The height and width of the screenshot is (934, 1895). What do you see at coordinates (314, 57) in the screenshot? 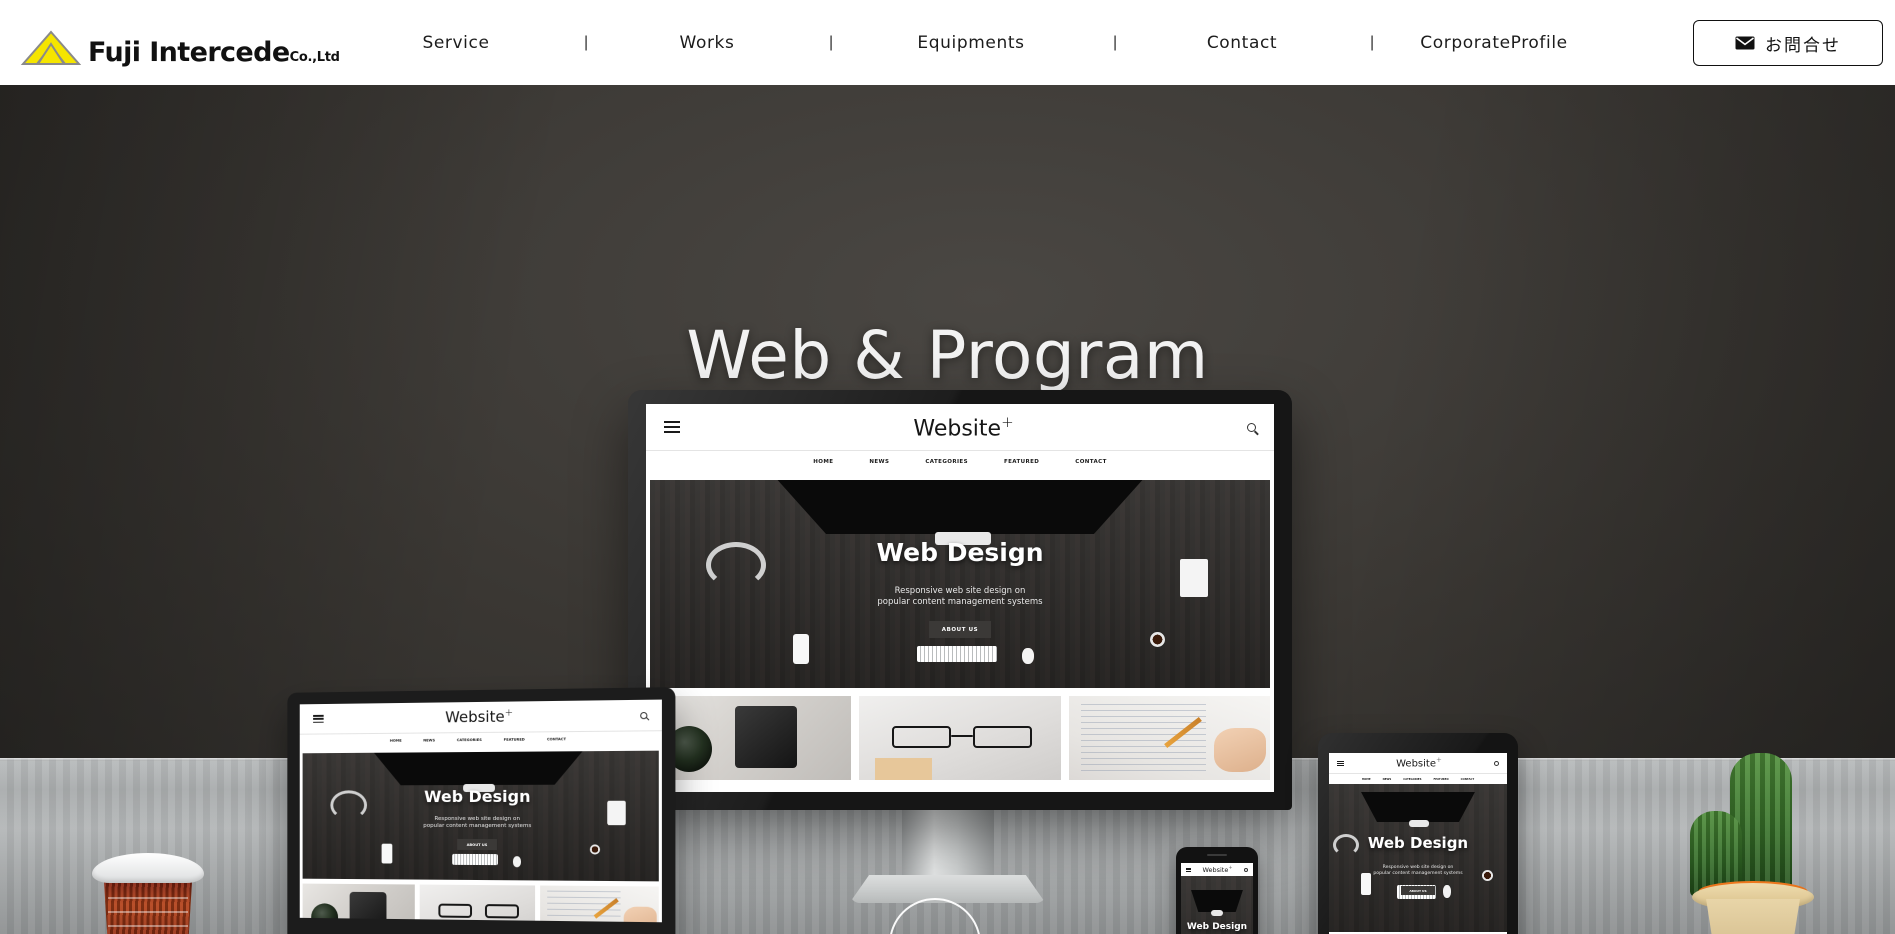
I see `brand-suffix: Co.,Ltd` at bounding box center [314, 57].